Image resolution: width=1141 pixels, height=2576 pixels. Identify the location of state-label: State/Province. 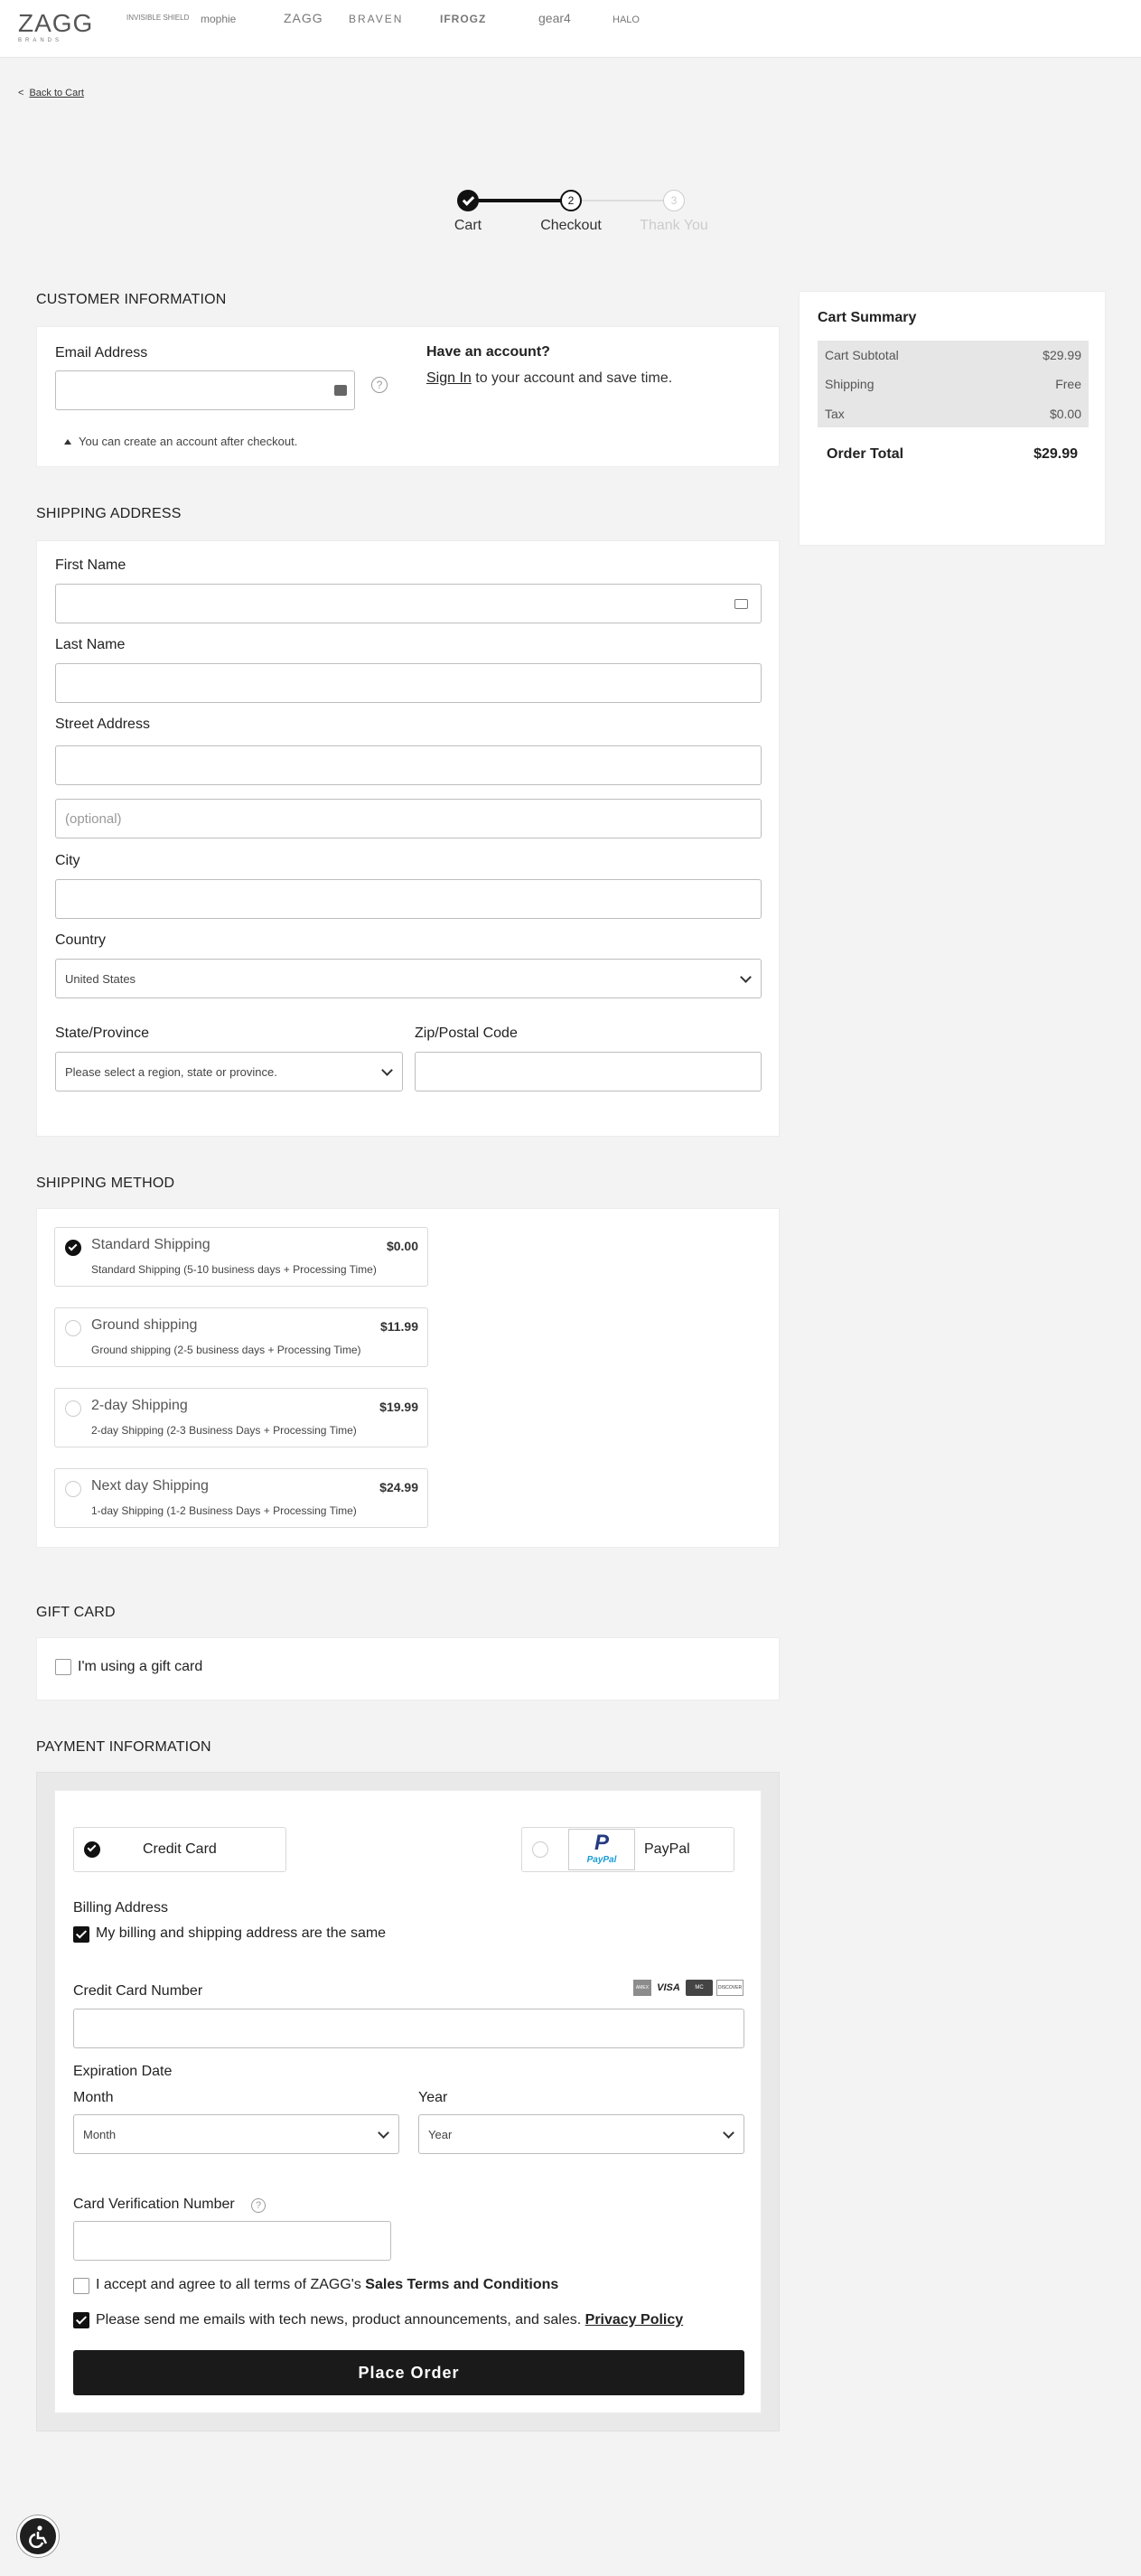
(103, 1033).